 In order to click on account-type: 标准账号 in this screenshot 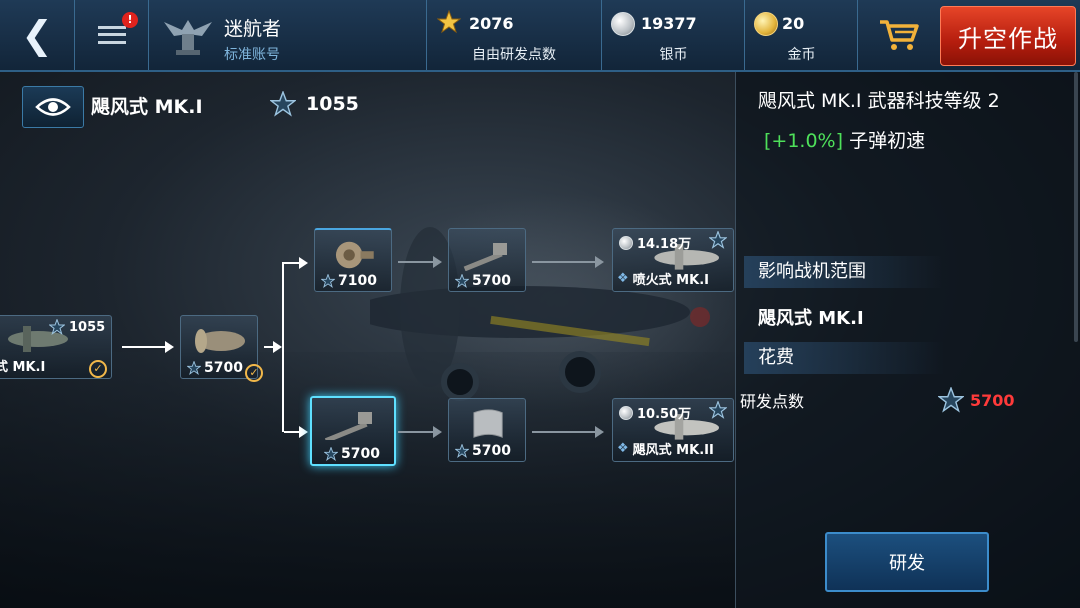, I will do `click(252, 55)`.